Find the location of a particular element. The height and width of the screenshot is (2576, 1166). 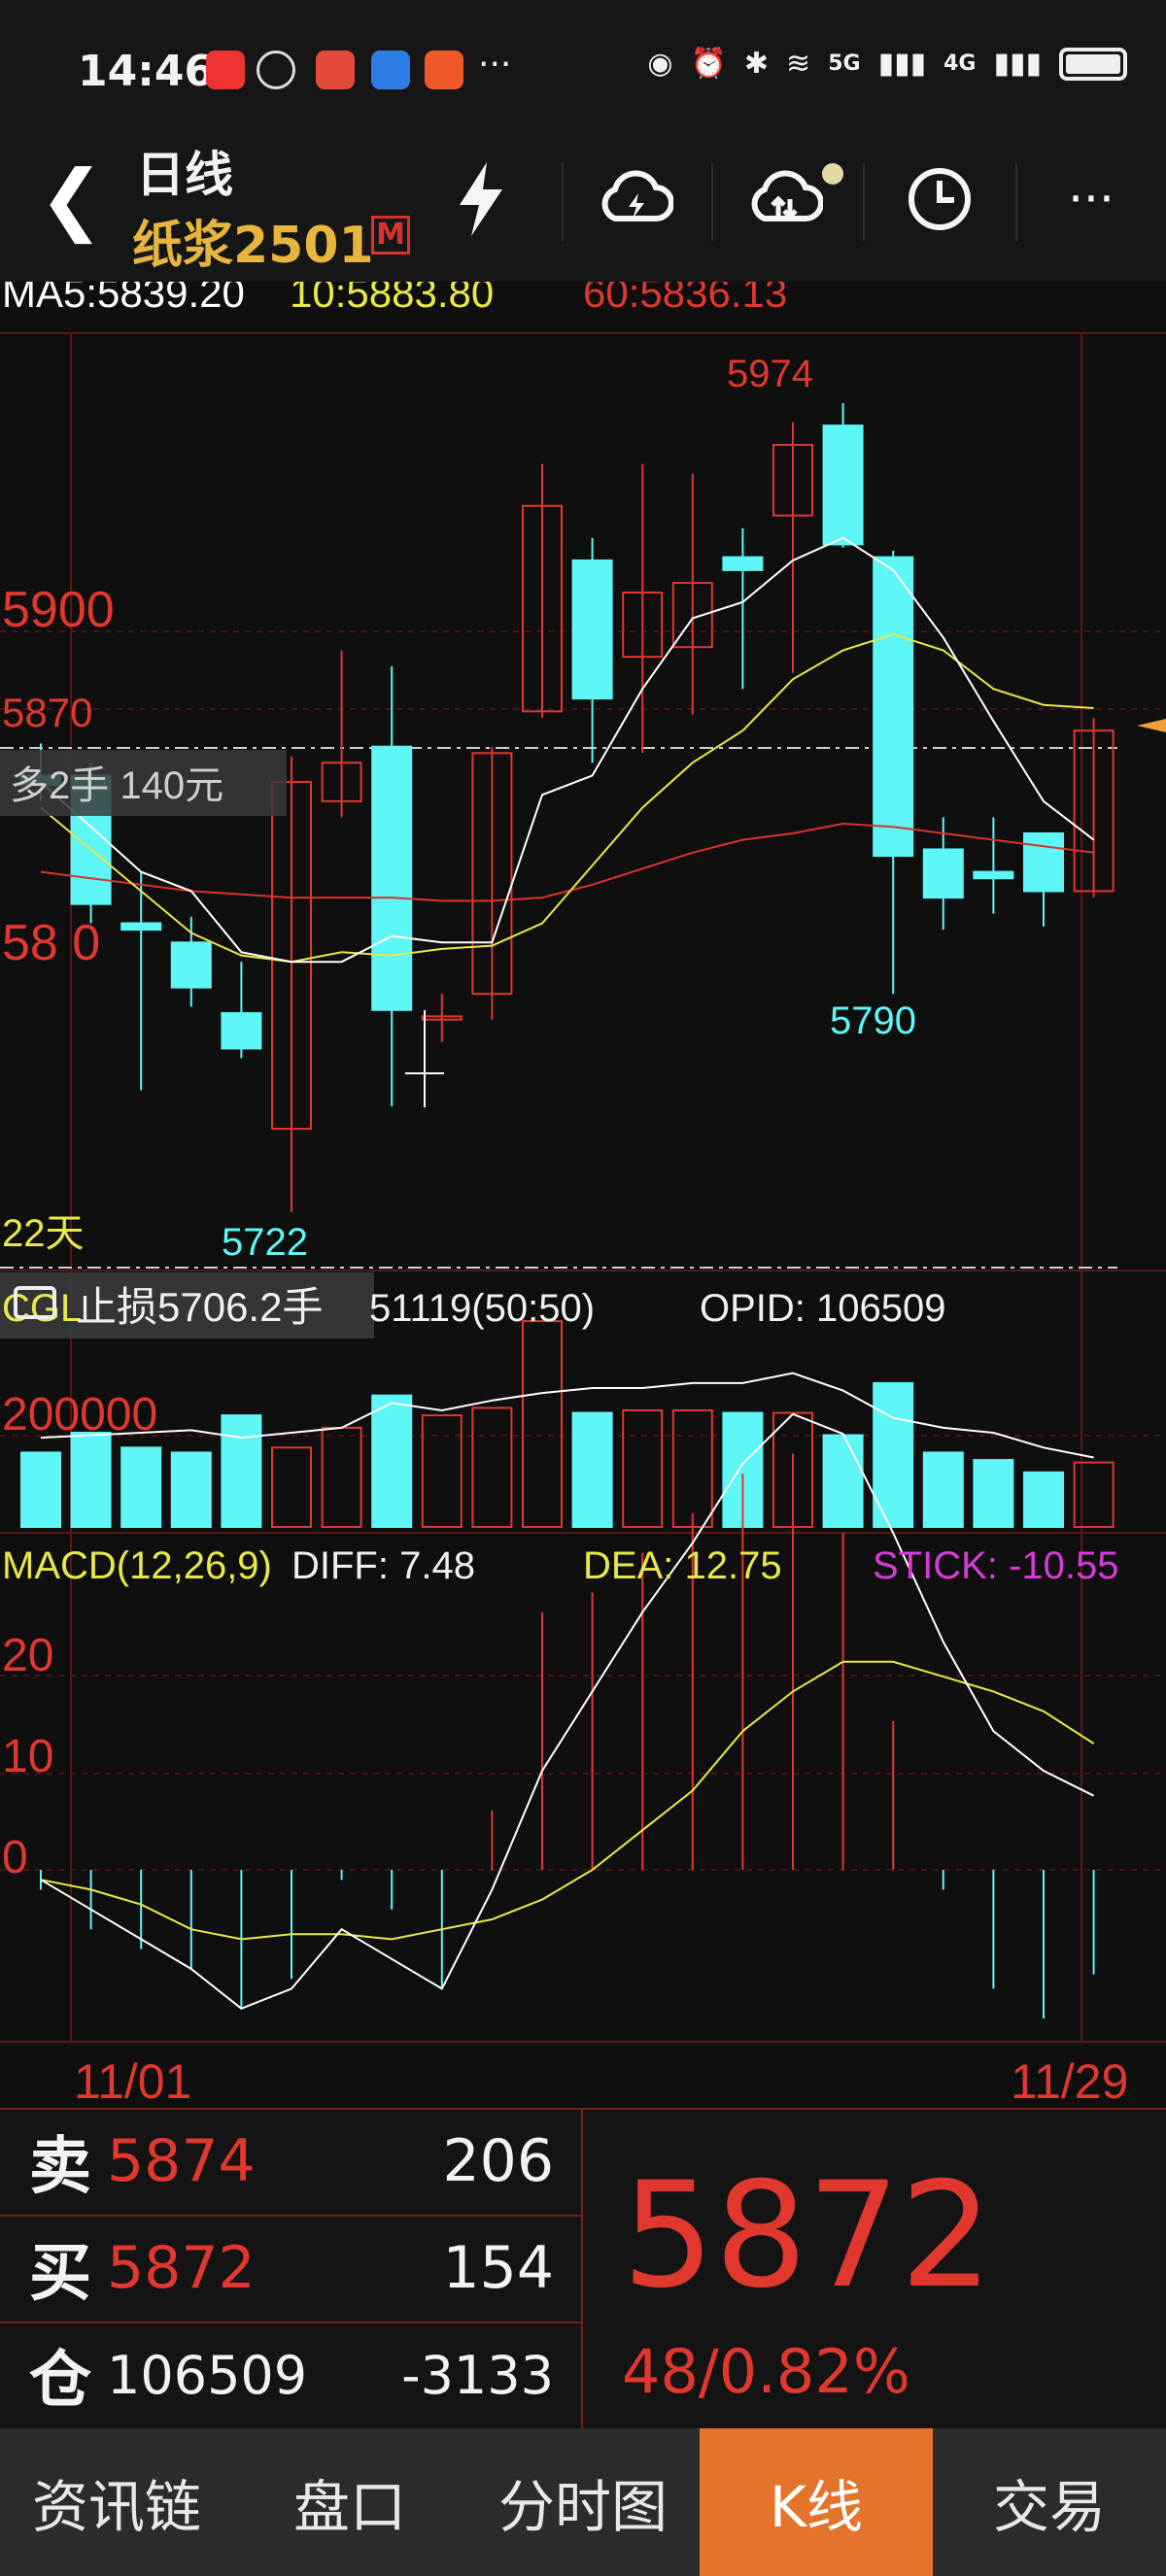

signal-4g-label: 4G is located at coordinates (960, 63).